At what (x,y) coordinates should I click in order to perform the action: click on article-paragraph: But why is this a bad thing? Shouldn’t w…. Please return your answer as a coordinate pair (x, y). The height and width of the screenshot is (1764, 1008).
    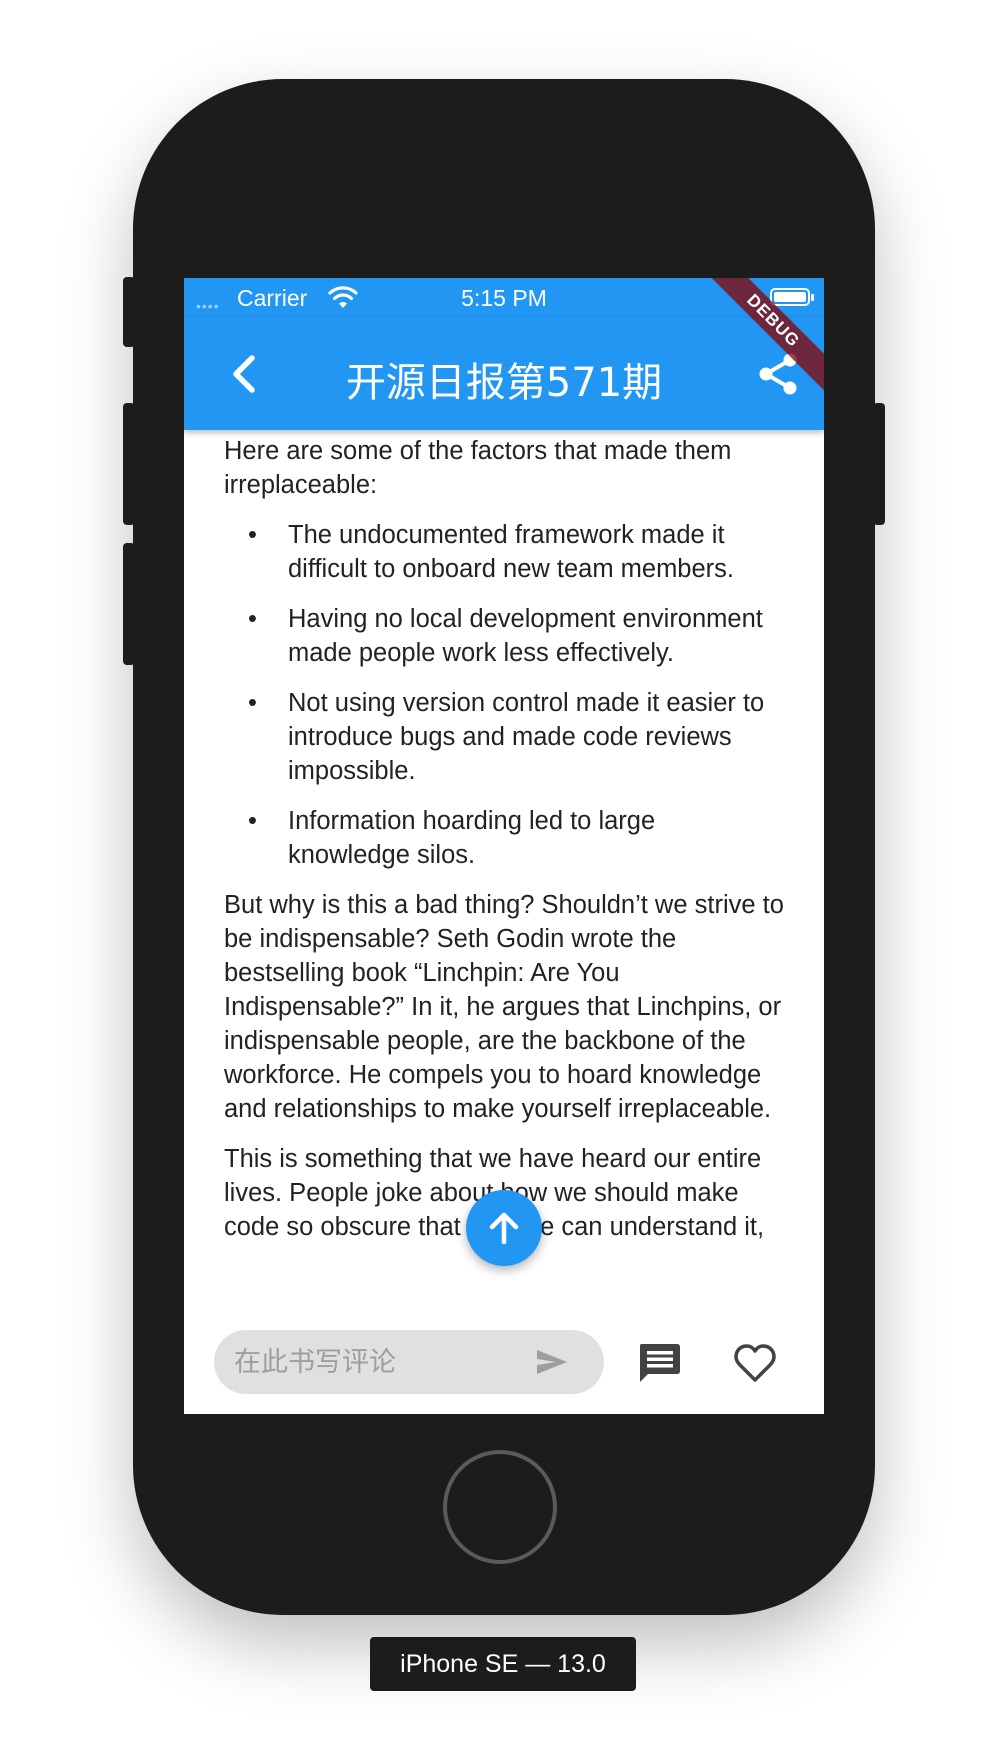
    Looking at the image, I should click on (504, 1007).